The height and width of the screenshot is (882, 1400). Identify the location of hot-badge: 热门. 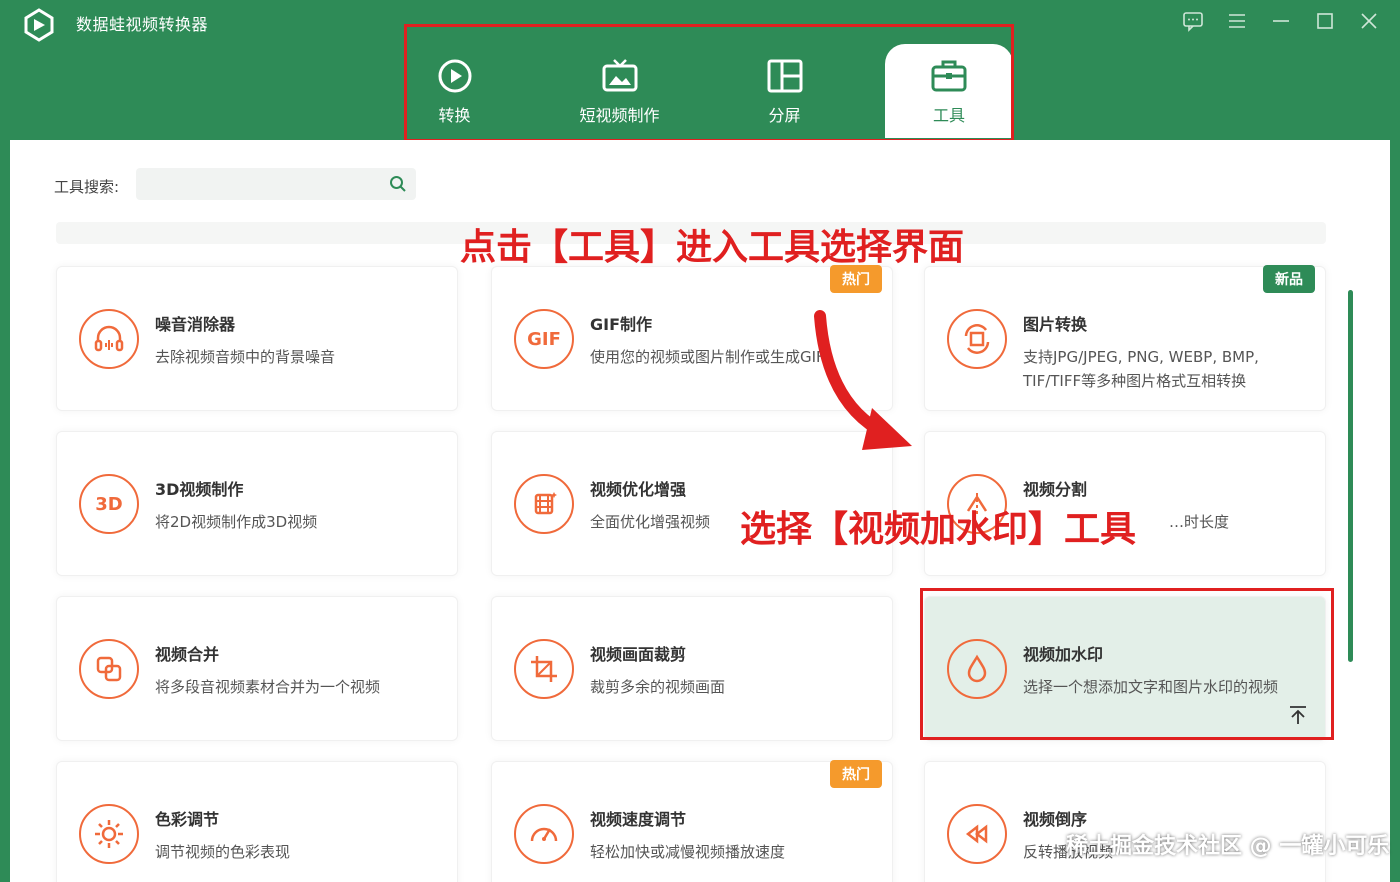
(856, 774).